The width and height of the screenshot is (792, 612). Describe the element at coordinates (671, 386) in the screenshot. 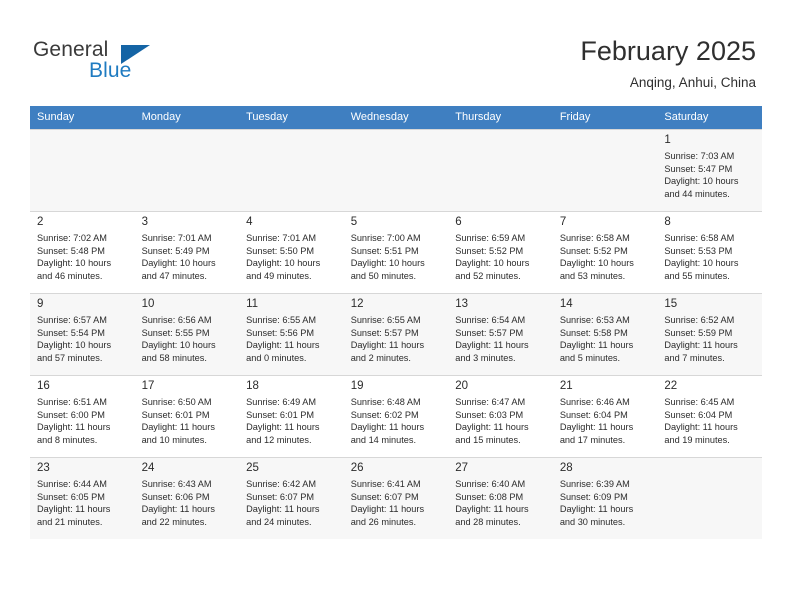

I see `day-number: 22` at that location.